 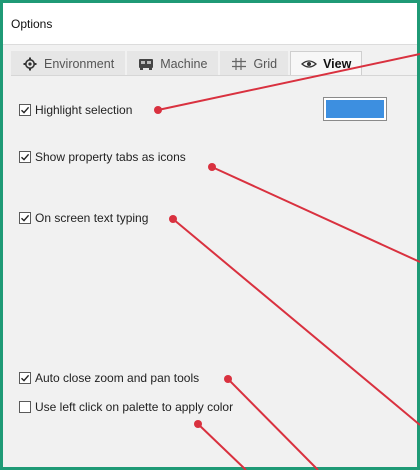 I want to click on option-left-click-palette: Use left click on palette to apply color, so click(x=126, y=407).